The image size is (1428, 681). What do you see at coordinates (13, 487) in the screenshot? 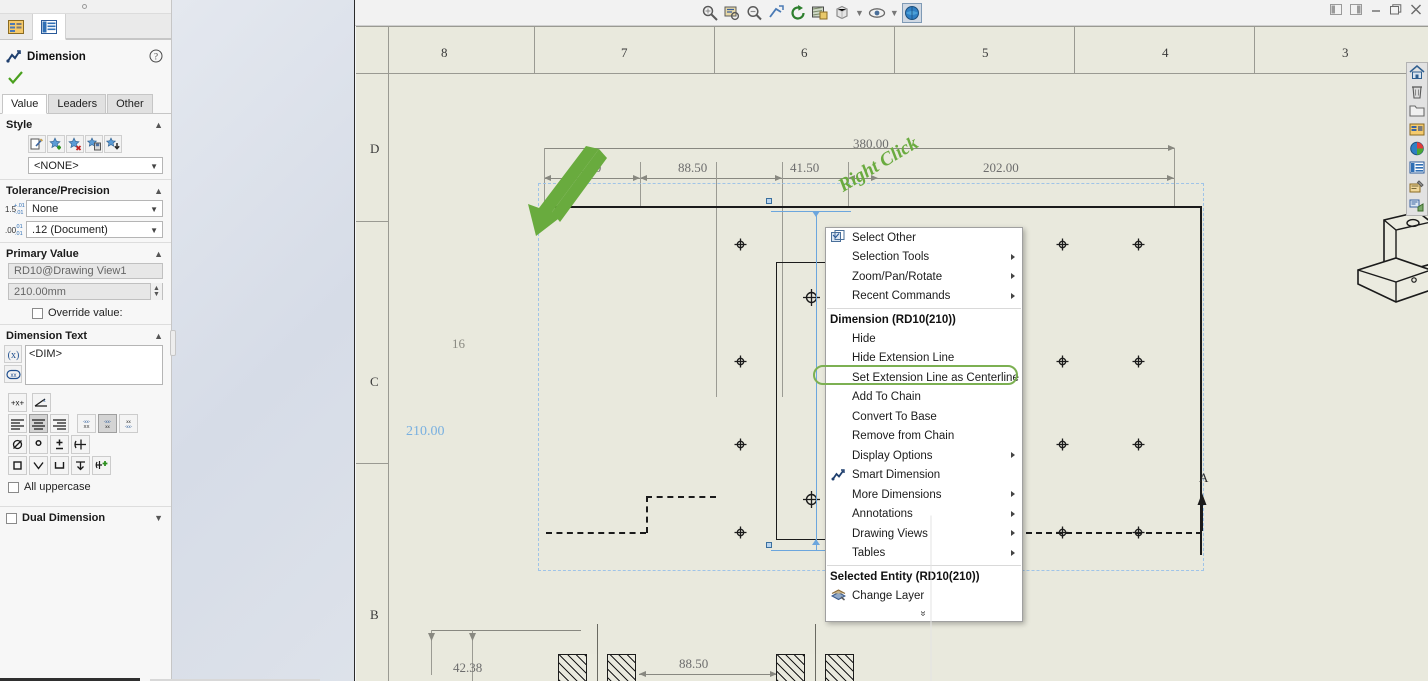
I see `all-uppercase-checkbox` at bounding box center [13, 487].